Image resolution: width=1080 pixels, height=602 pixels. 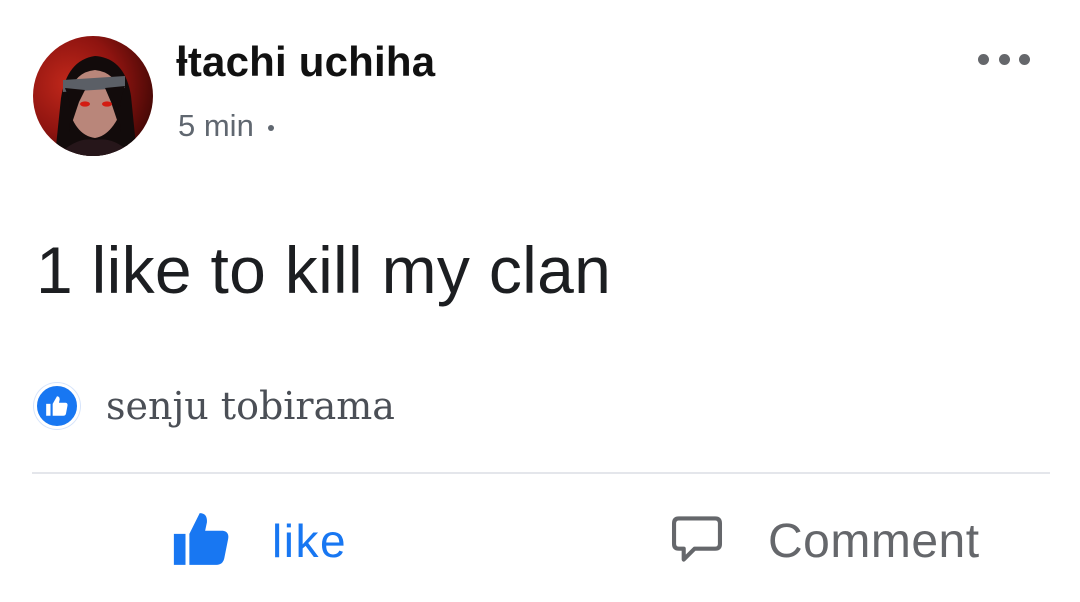 I want to click on post-text: 1 like to kill my clan, so click(x=324, y=270).